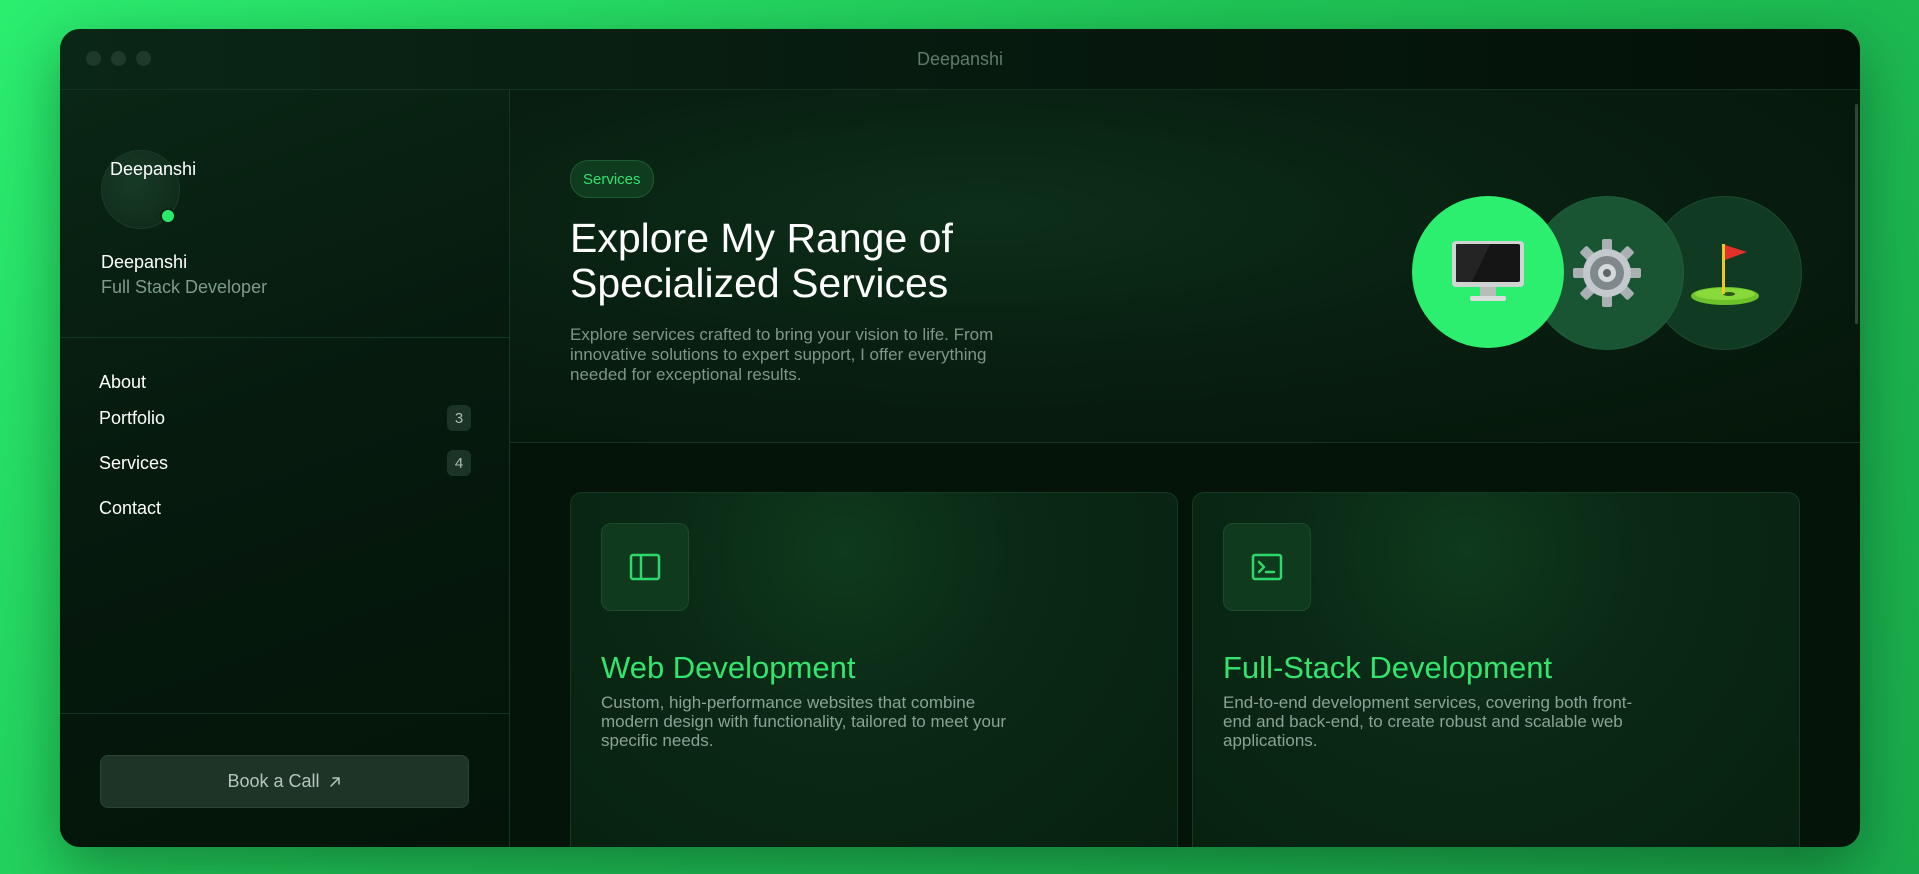  I want to click on sidebar-footer: Book a Call, so click(284, 780).